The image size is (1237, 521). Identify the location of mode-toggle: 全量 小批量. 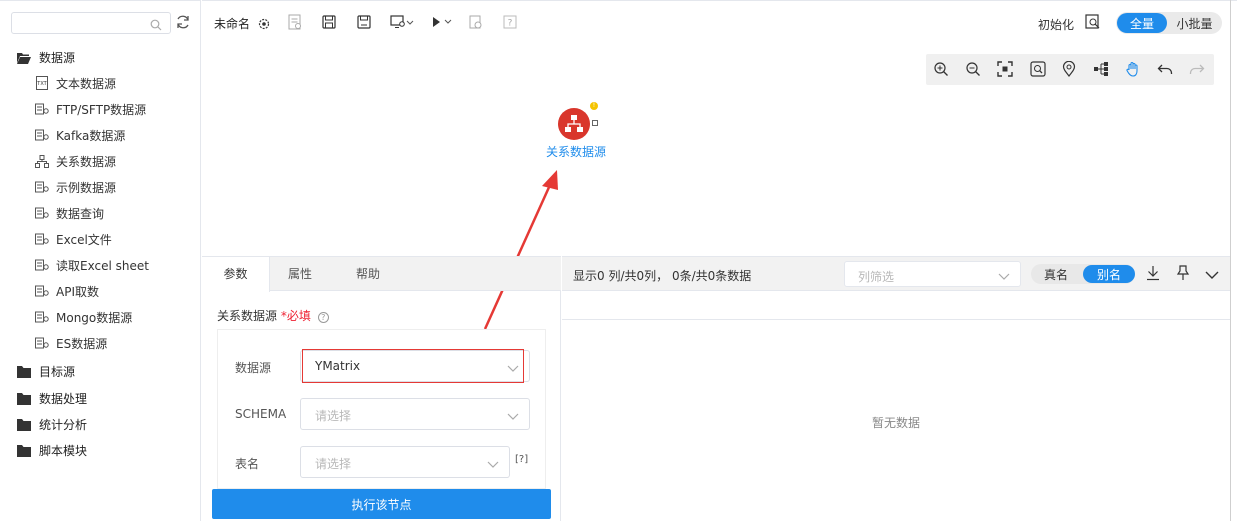
(1169, 23).